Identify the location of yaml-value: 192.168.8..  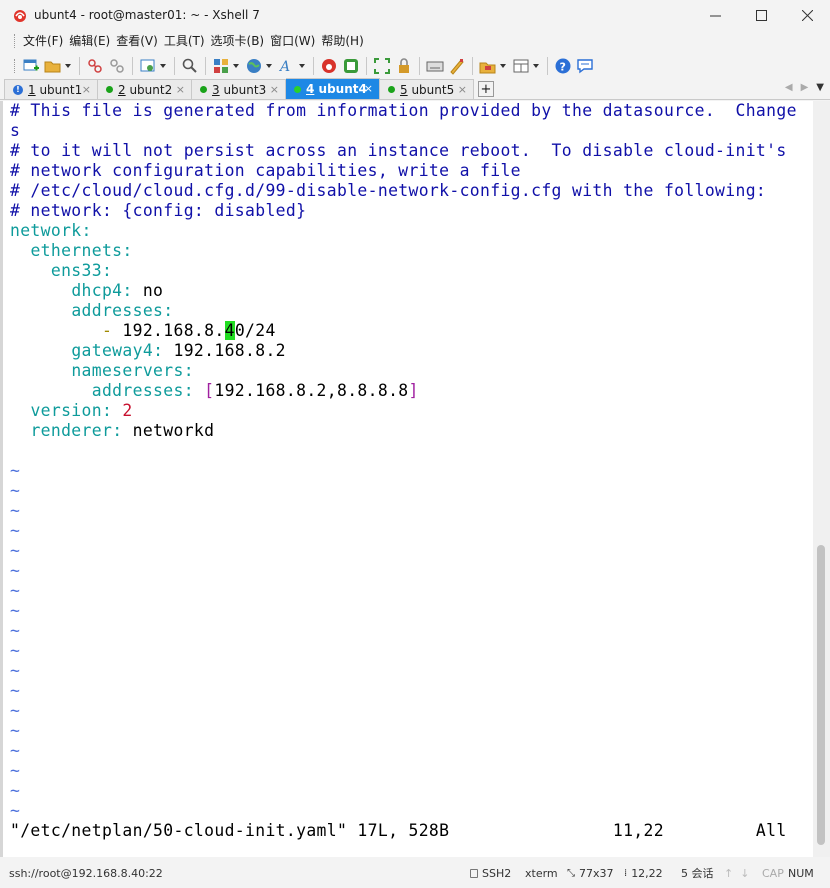
(168, 330).